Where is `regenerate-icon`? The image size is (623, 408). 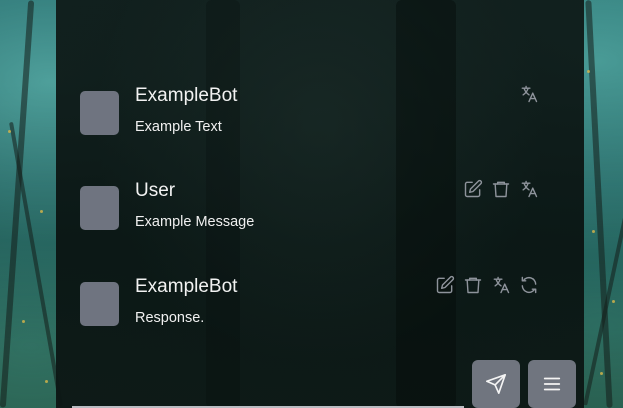 regenerate-icon is located at coordinates (529, 285).